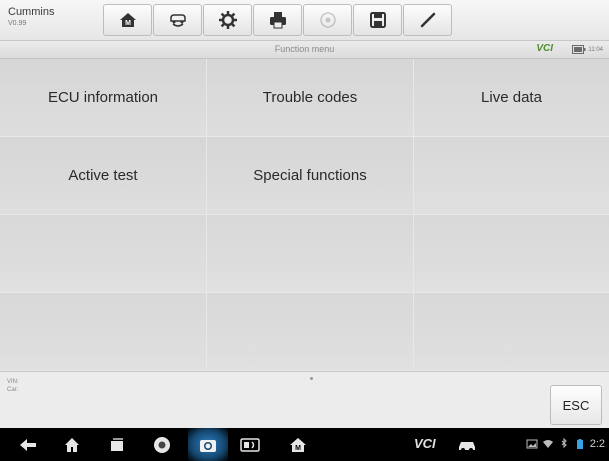 This screenshot has height=461, width=609. I want to click on maxisys-home-button: M, so click(298, 445).